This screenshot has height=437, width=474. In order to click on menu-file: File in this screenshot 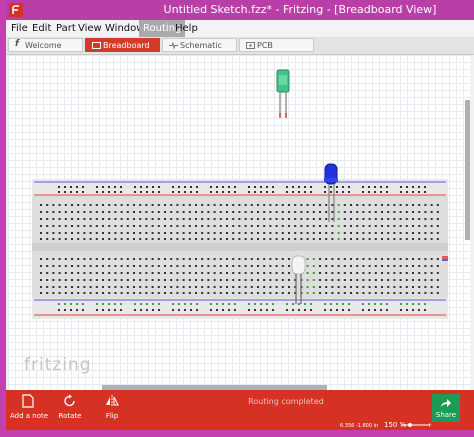, I will do `click(19, 28)`.